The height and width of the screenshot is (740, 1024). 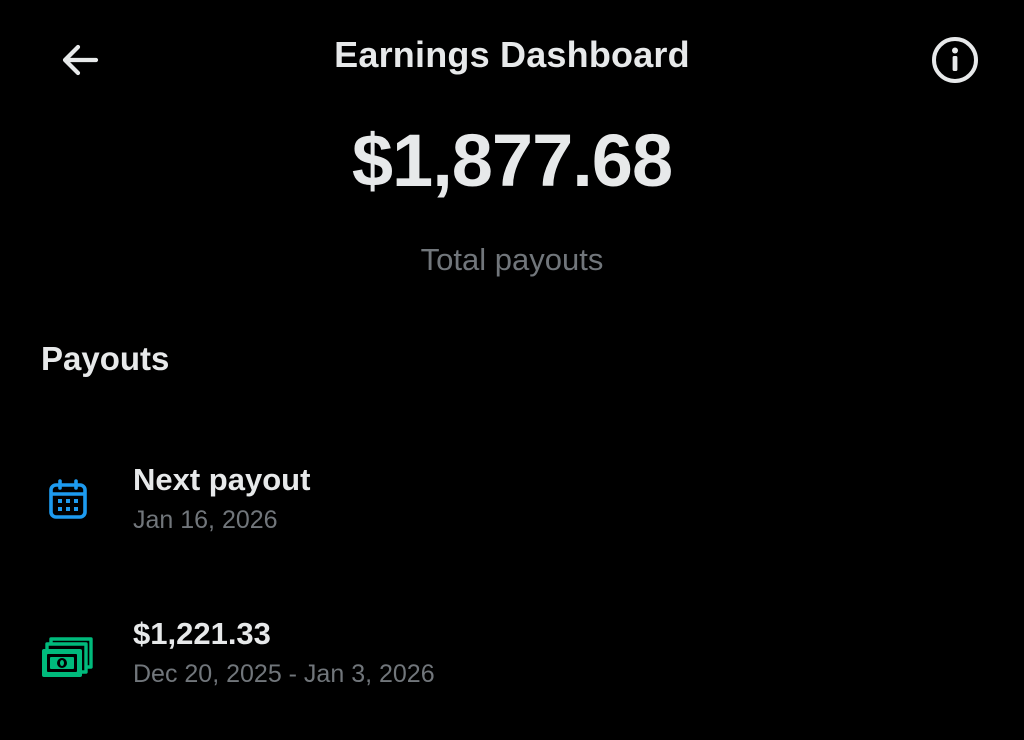 I want to click on info-button, so click(x=955, y=60).